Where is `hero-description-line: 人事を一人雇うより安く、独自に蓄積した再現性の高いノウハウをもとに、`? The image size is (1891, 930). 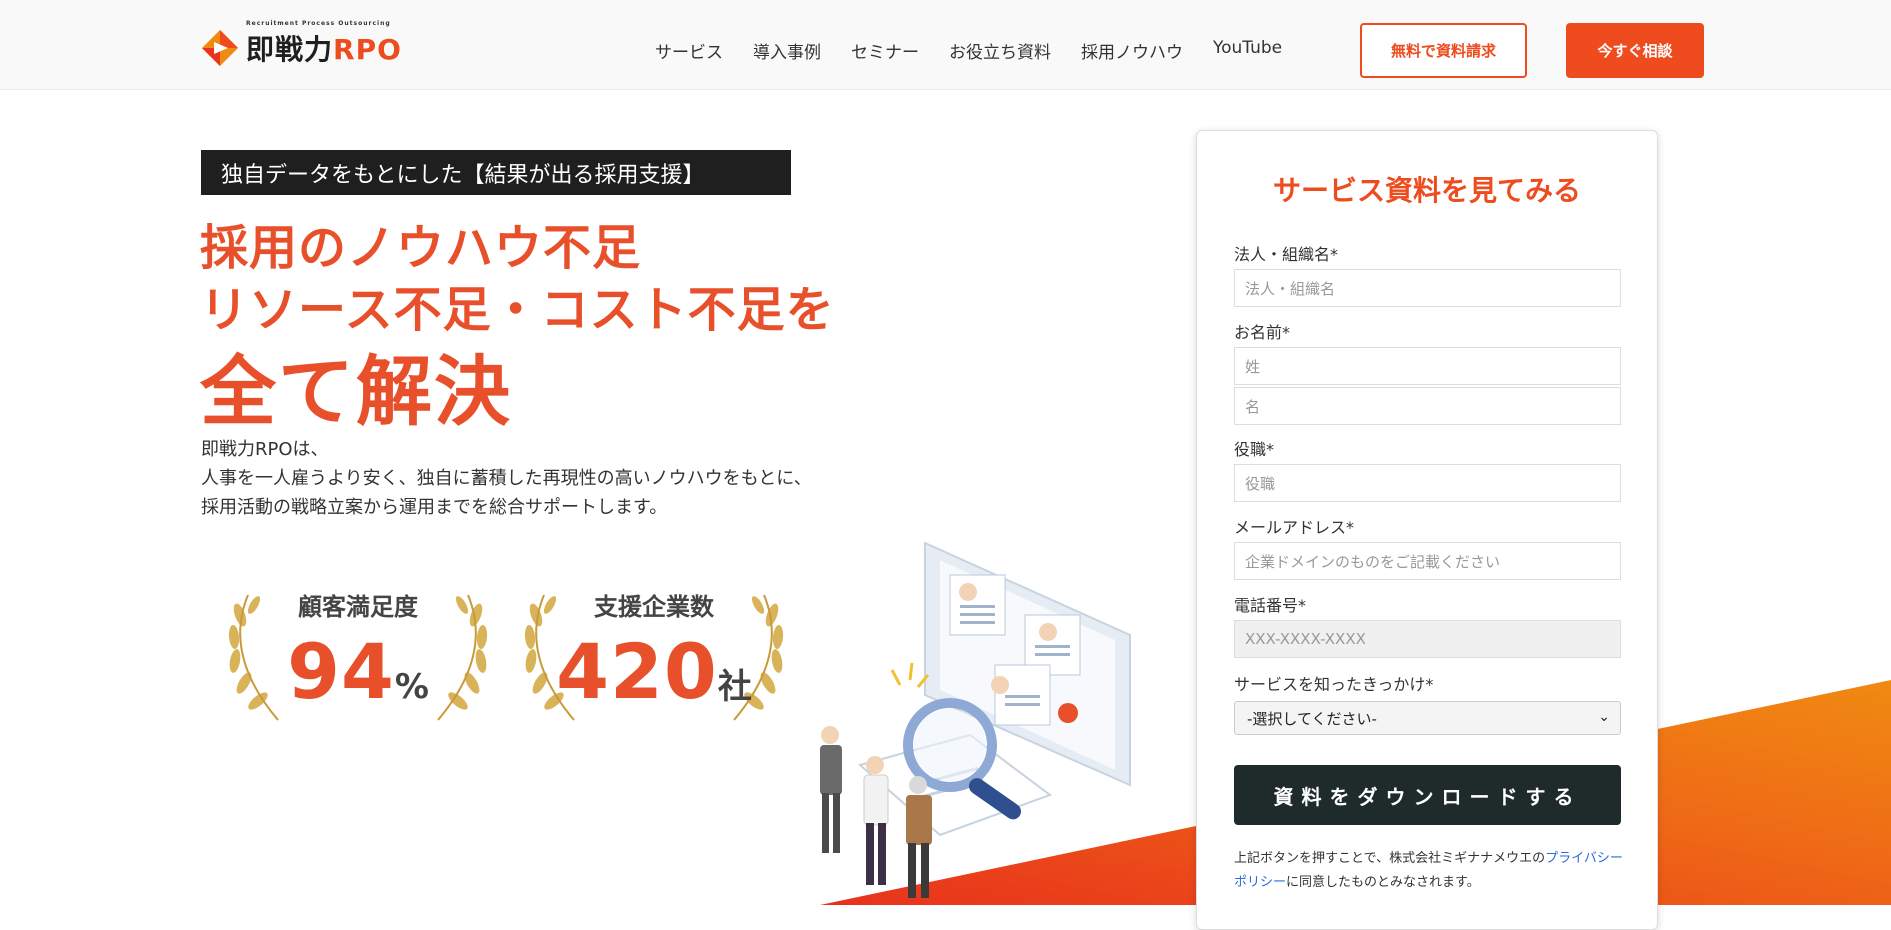
hero-description-line: 人事を一人雇うより安く、独自に蓄積した再現性の高いノウハウをもとに、 is located at coordinates (506, 478).